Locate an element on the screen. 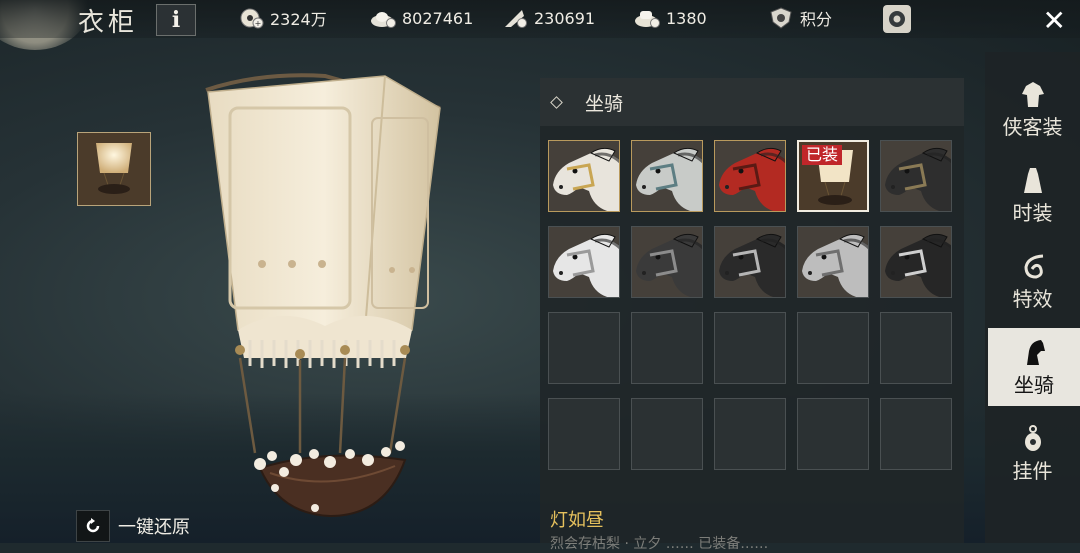 This screenshot has height=553, width=1080. sidebar-tab-3: 特效 is located at coordinates (1032, 281).